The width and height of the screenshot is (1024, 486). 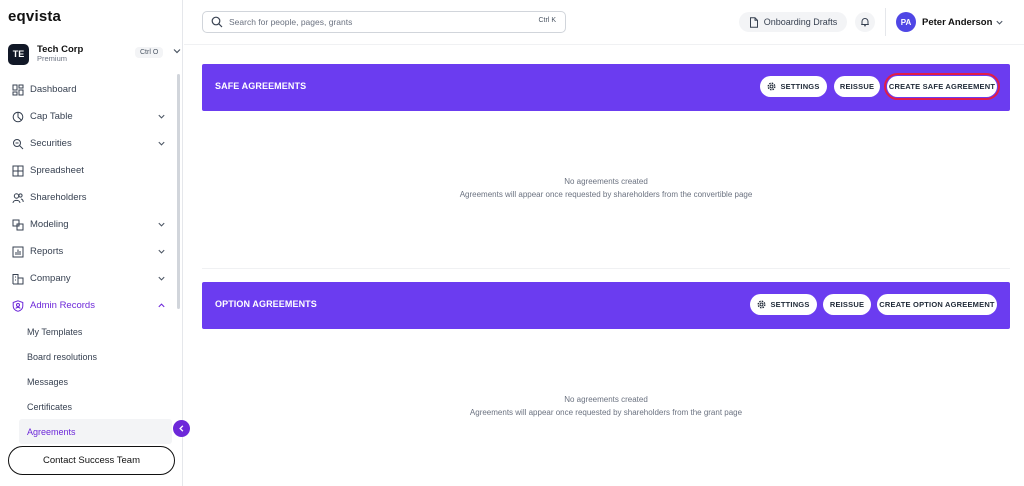 I want to click on sidebar-item-dashboard: Dashboard, so click(x=87, y=89).